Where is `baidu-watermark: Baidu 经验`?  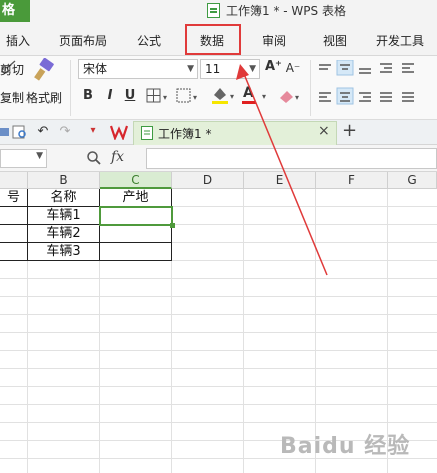 baidu-watermark: Baidu 经验 is located at coordinates (345, 446).